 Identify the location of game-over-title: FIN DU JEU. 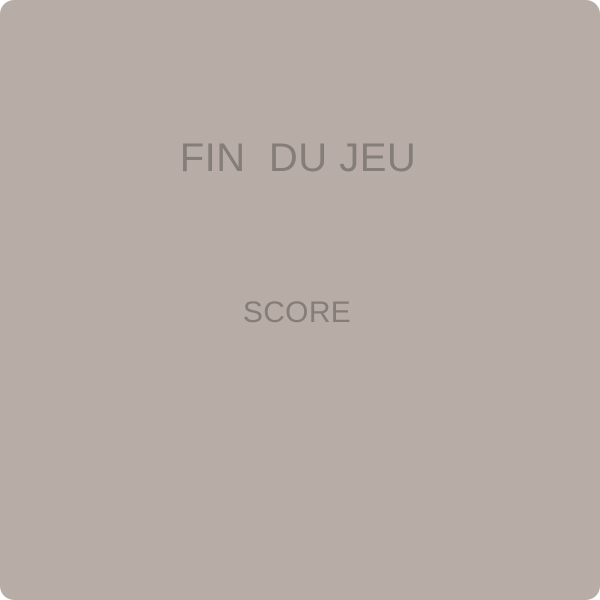
(298, 158).